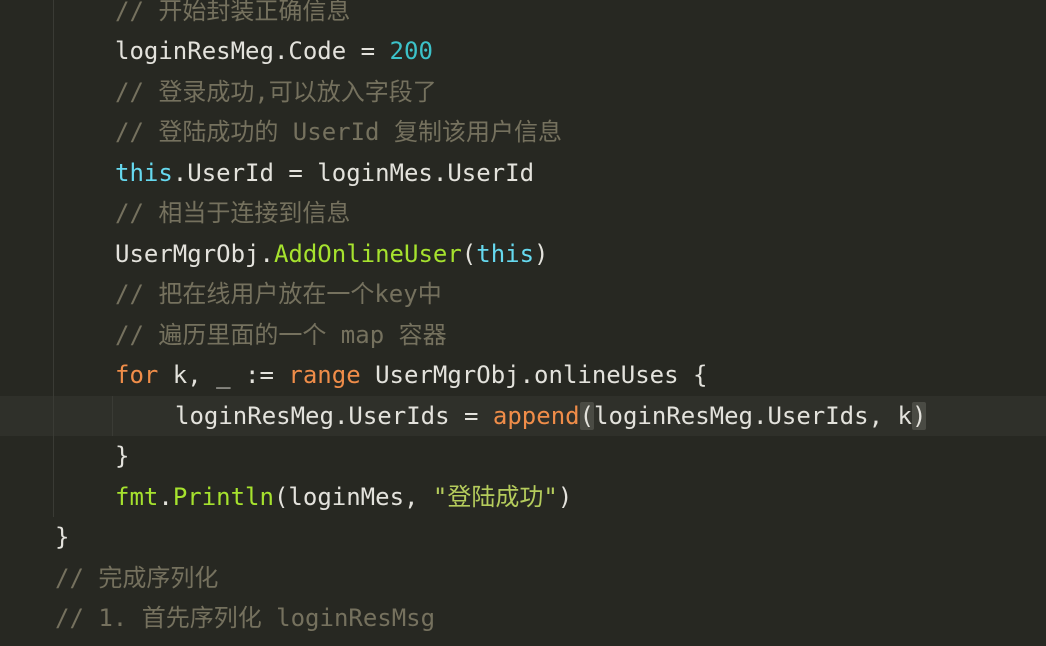 The height and width of the screenshot is (646, 1046). Describe the element at coordinates (324, 375) in the screenshot. I see `code-token: range` at that location.